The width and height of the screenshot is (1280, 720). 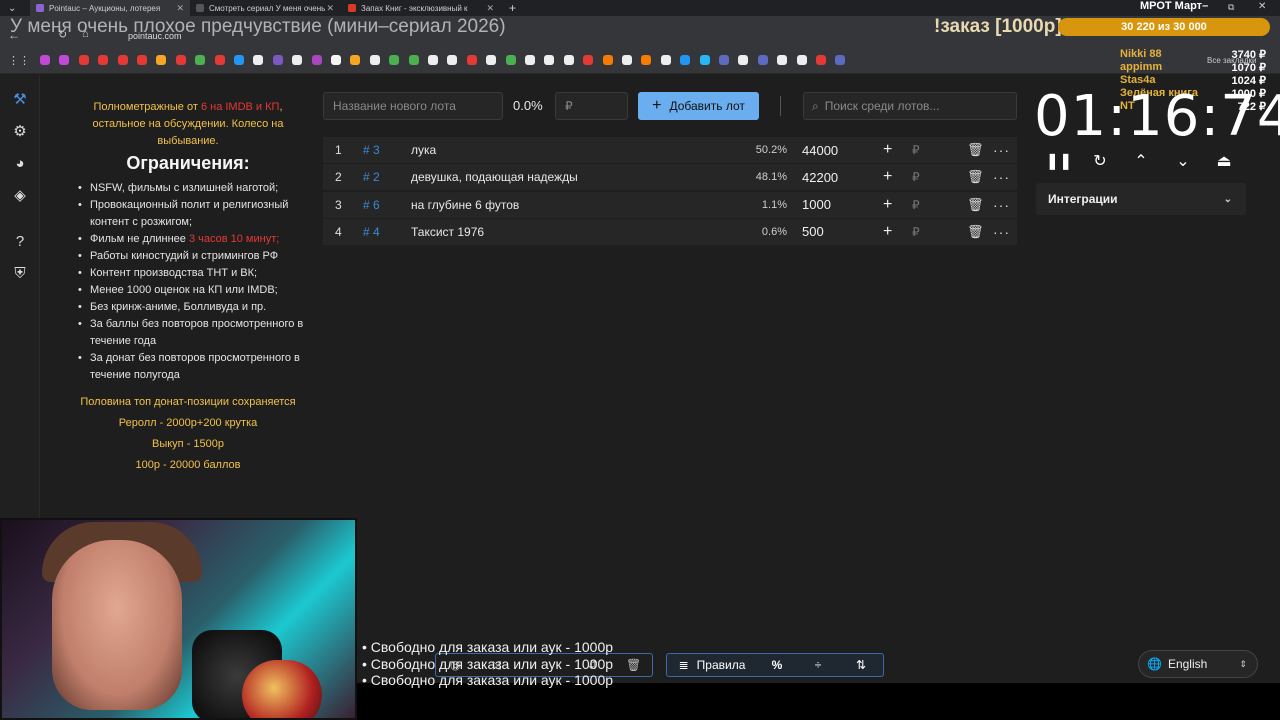 I want to click on new-lot-name-input: Название нового лота, so click(x=413, y=106).